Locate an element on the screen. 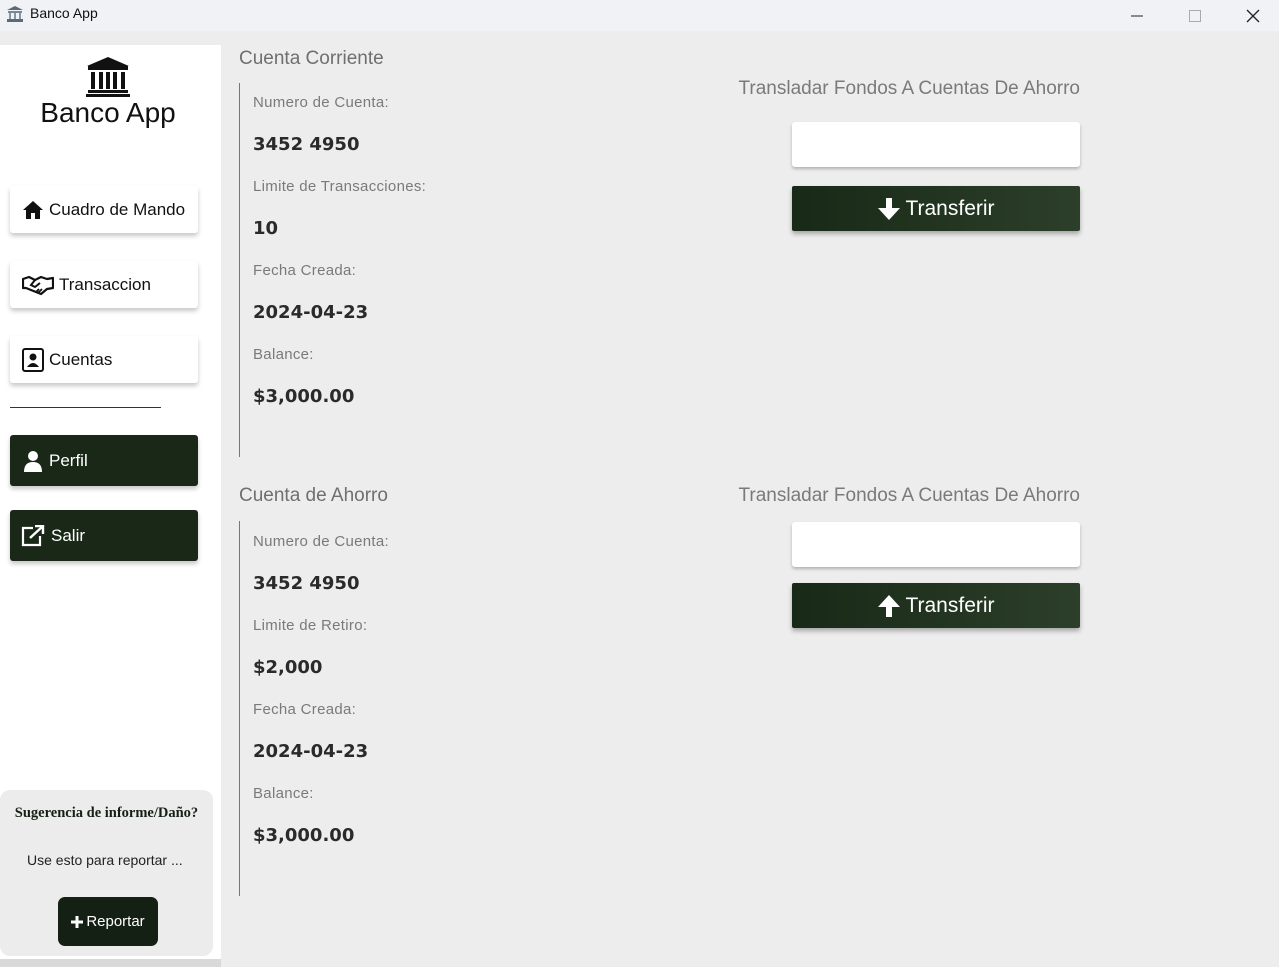 This screenshot has width=1279, height=967. checking-transfer-button-label: Transferir is located at coordinates (950, 208).